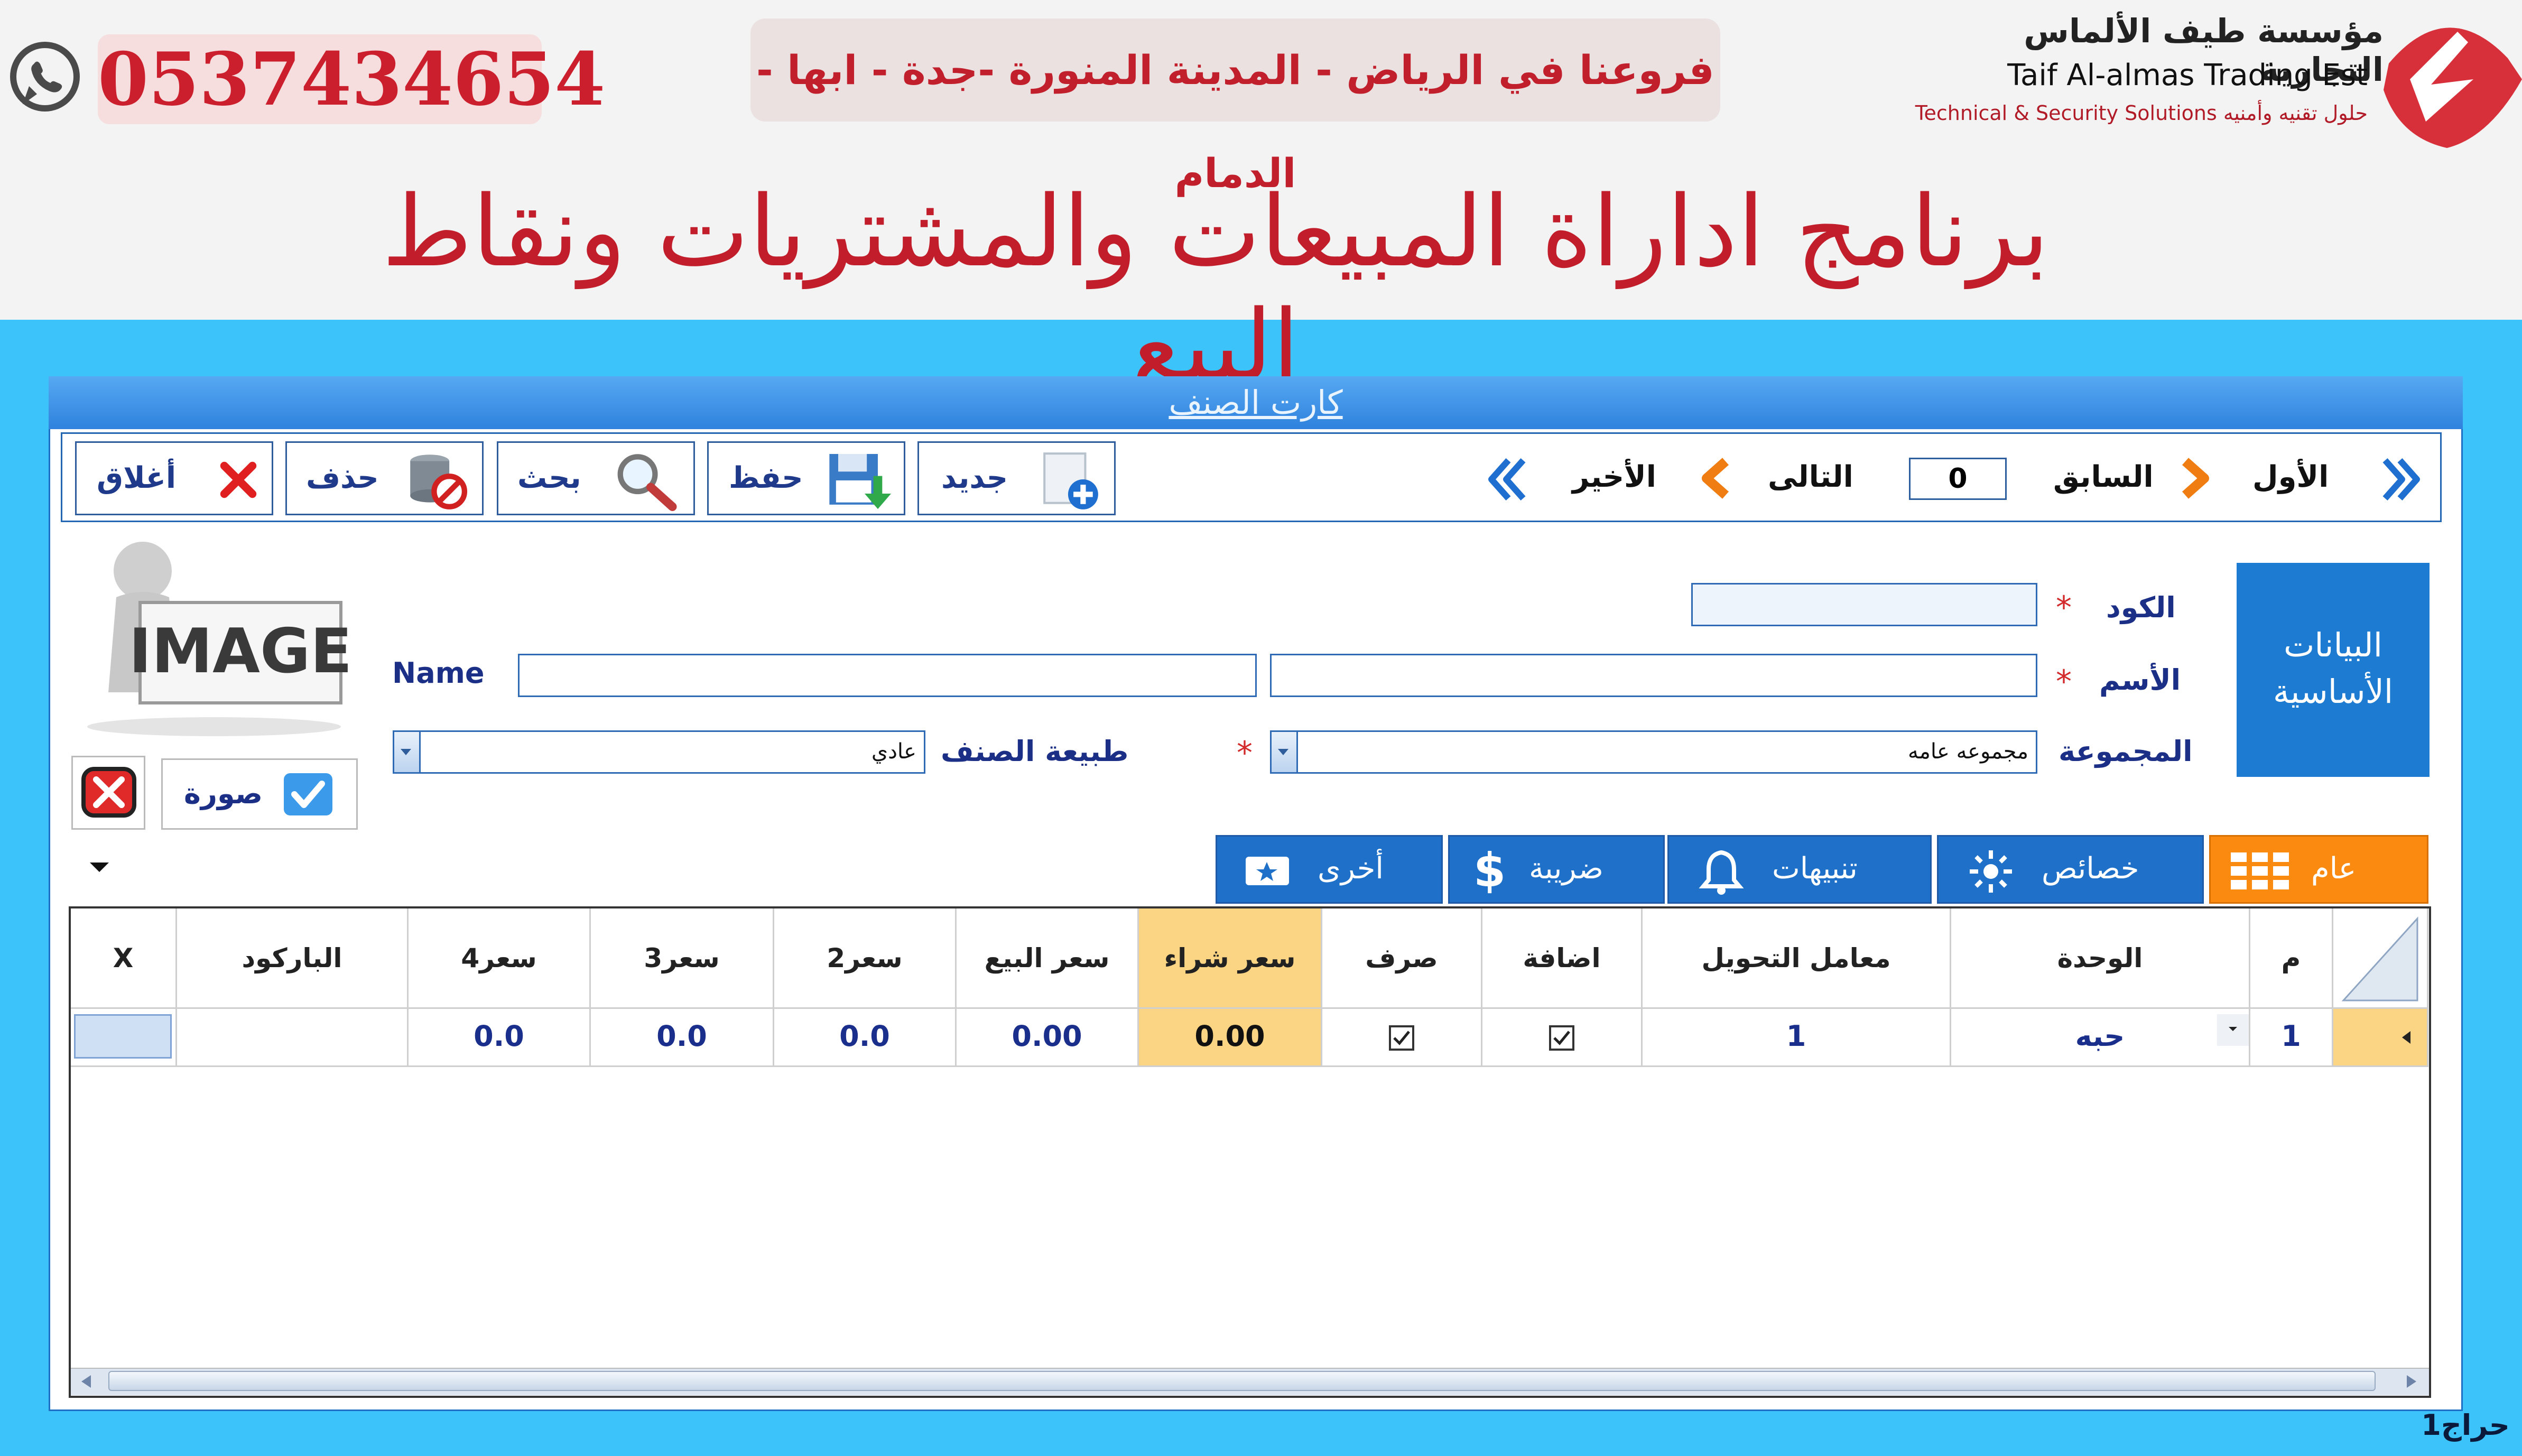  I want to click on company-logo-icon, so click(2453, 88).